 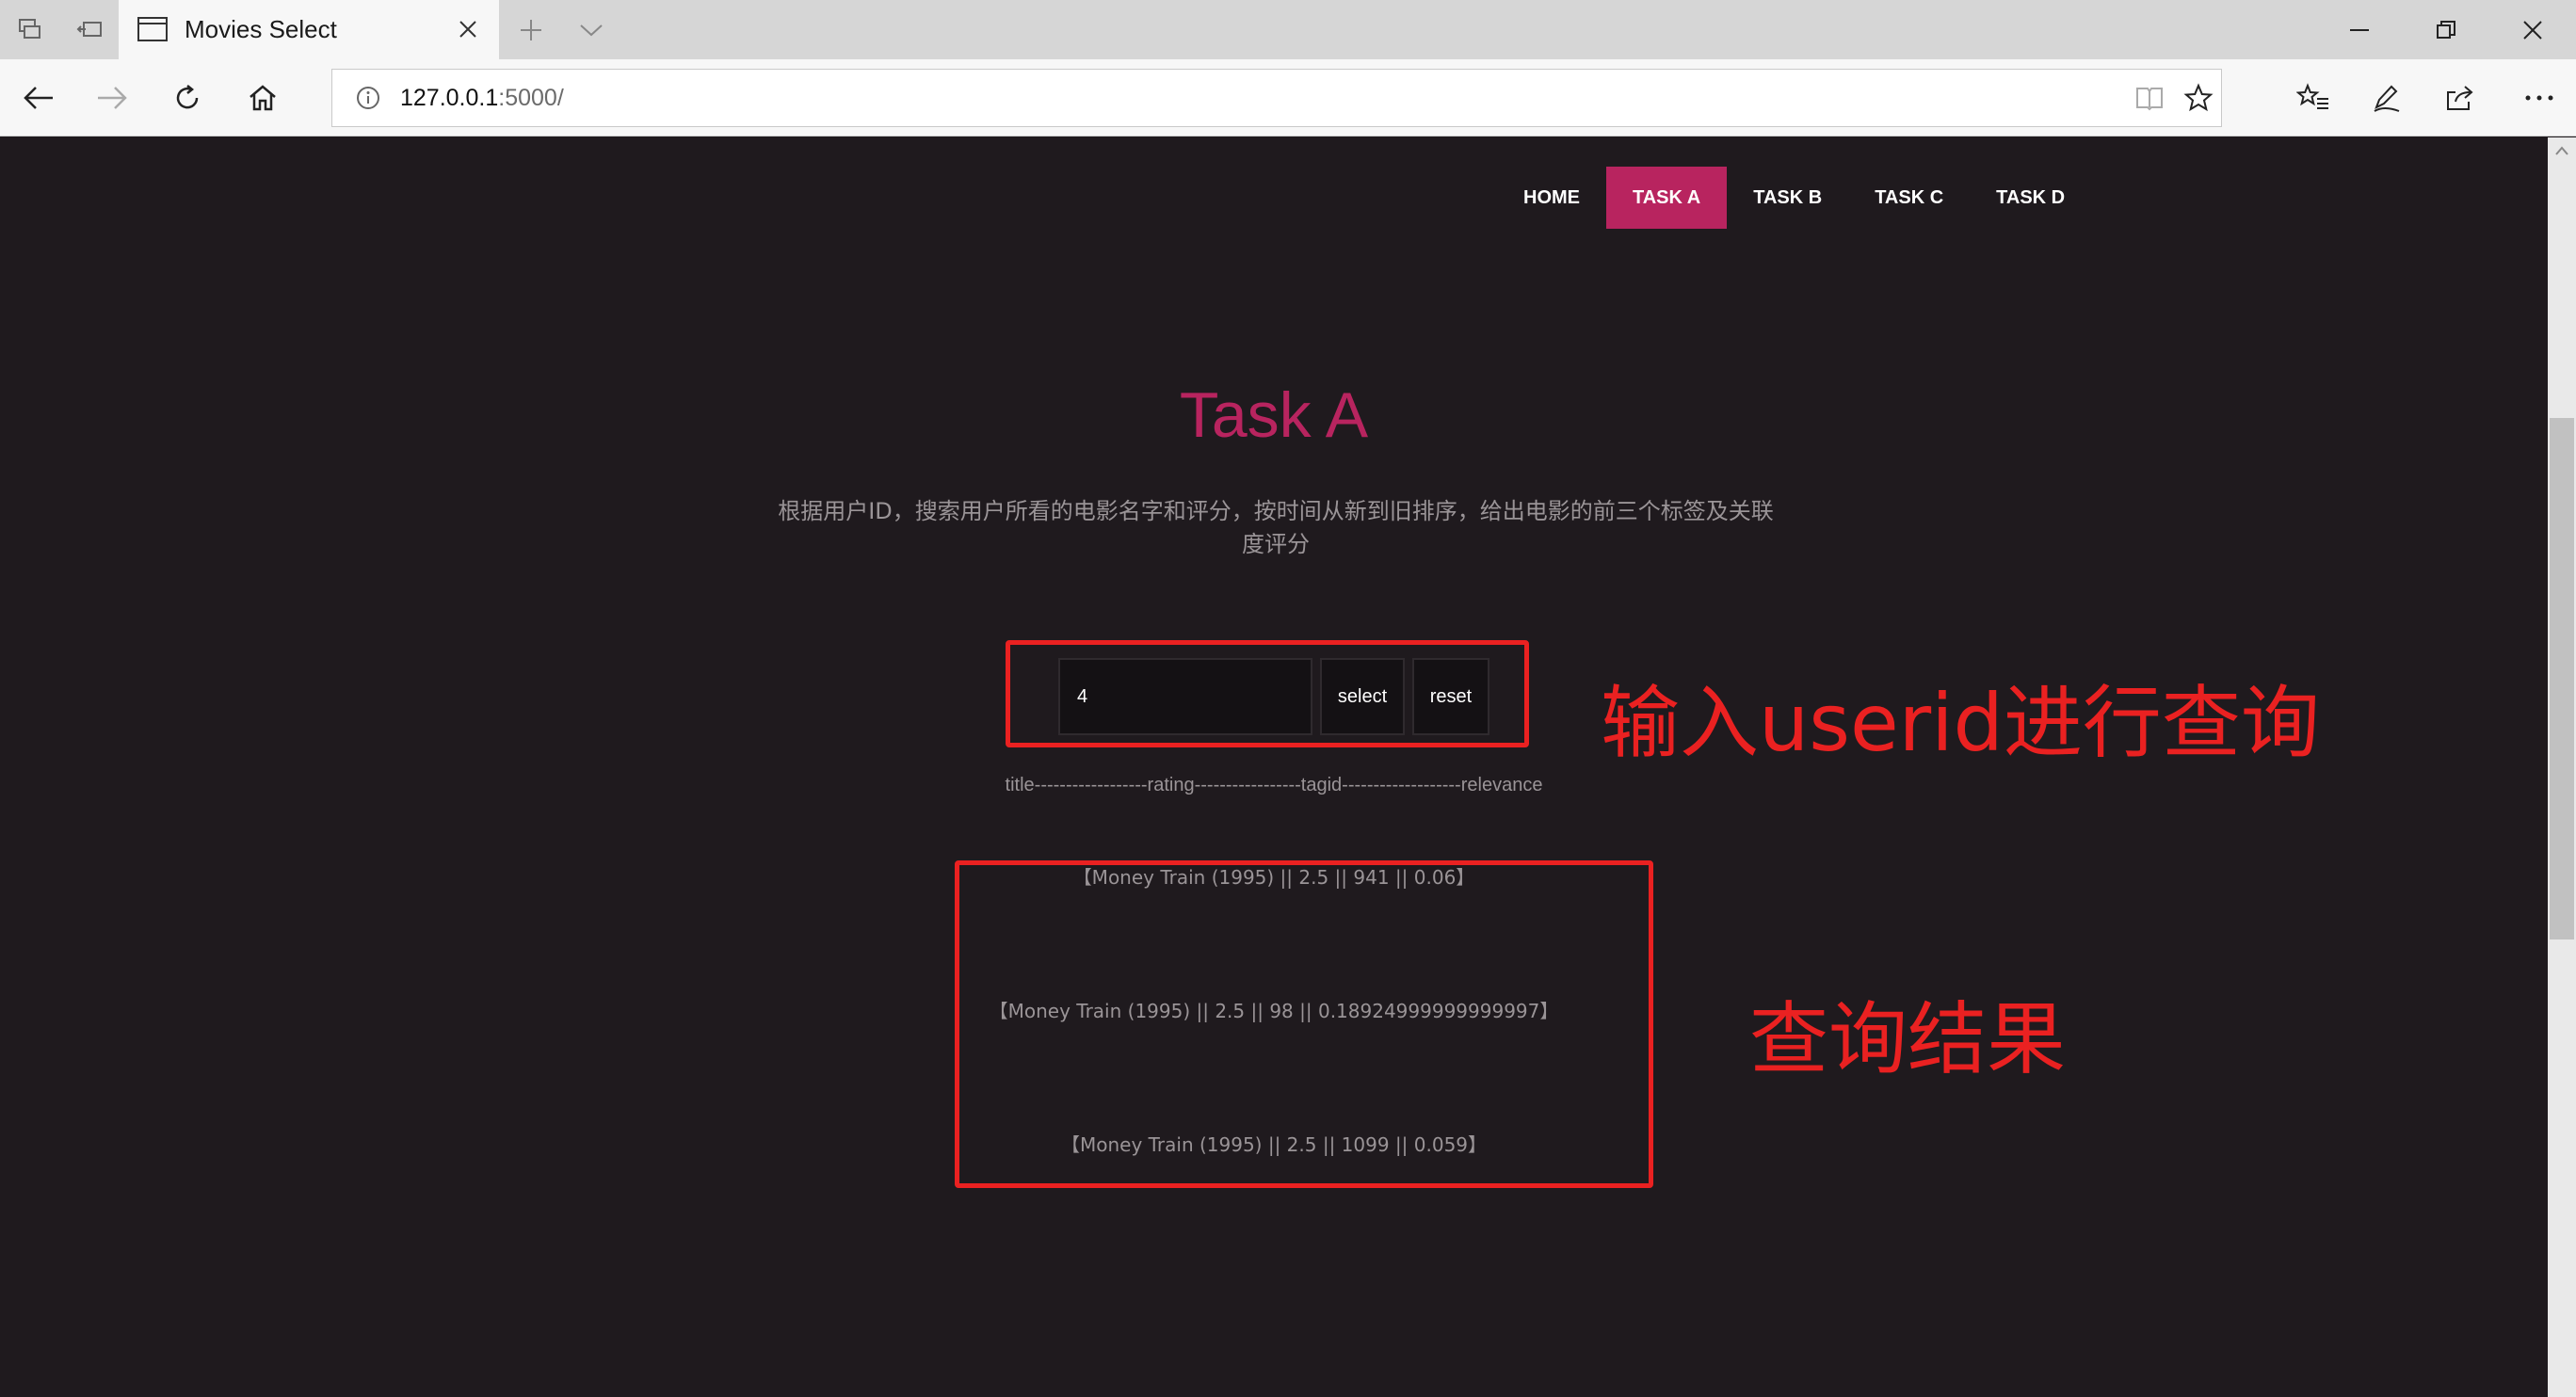 I want to click on pen-icon, so click(x=2387, y=98).